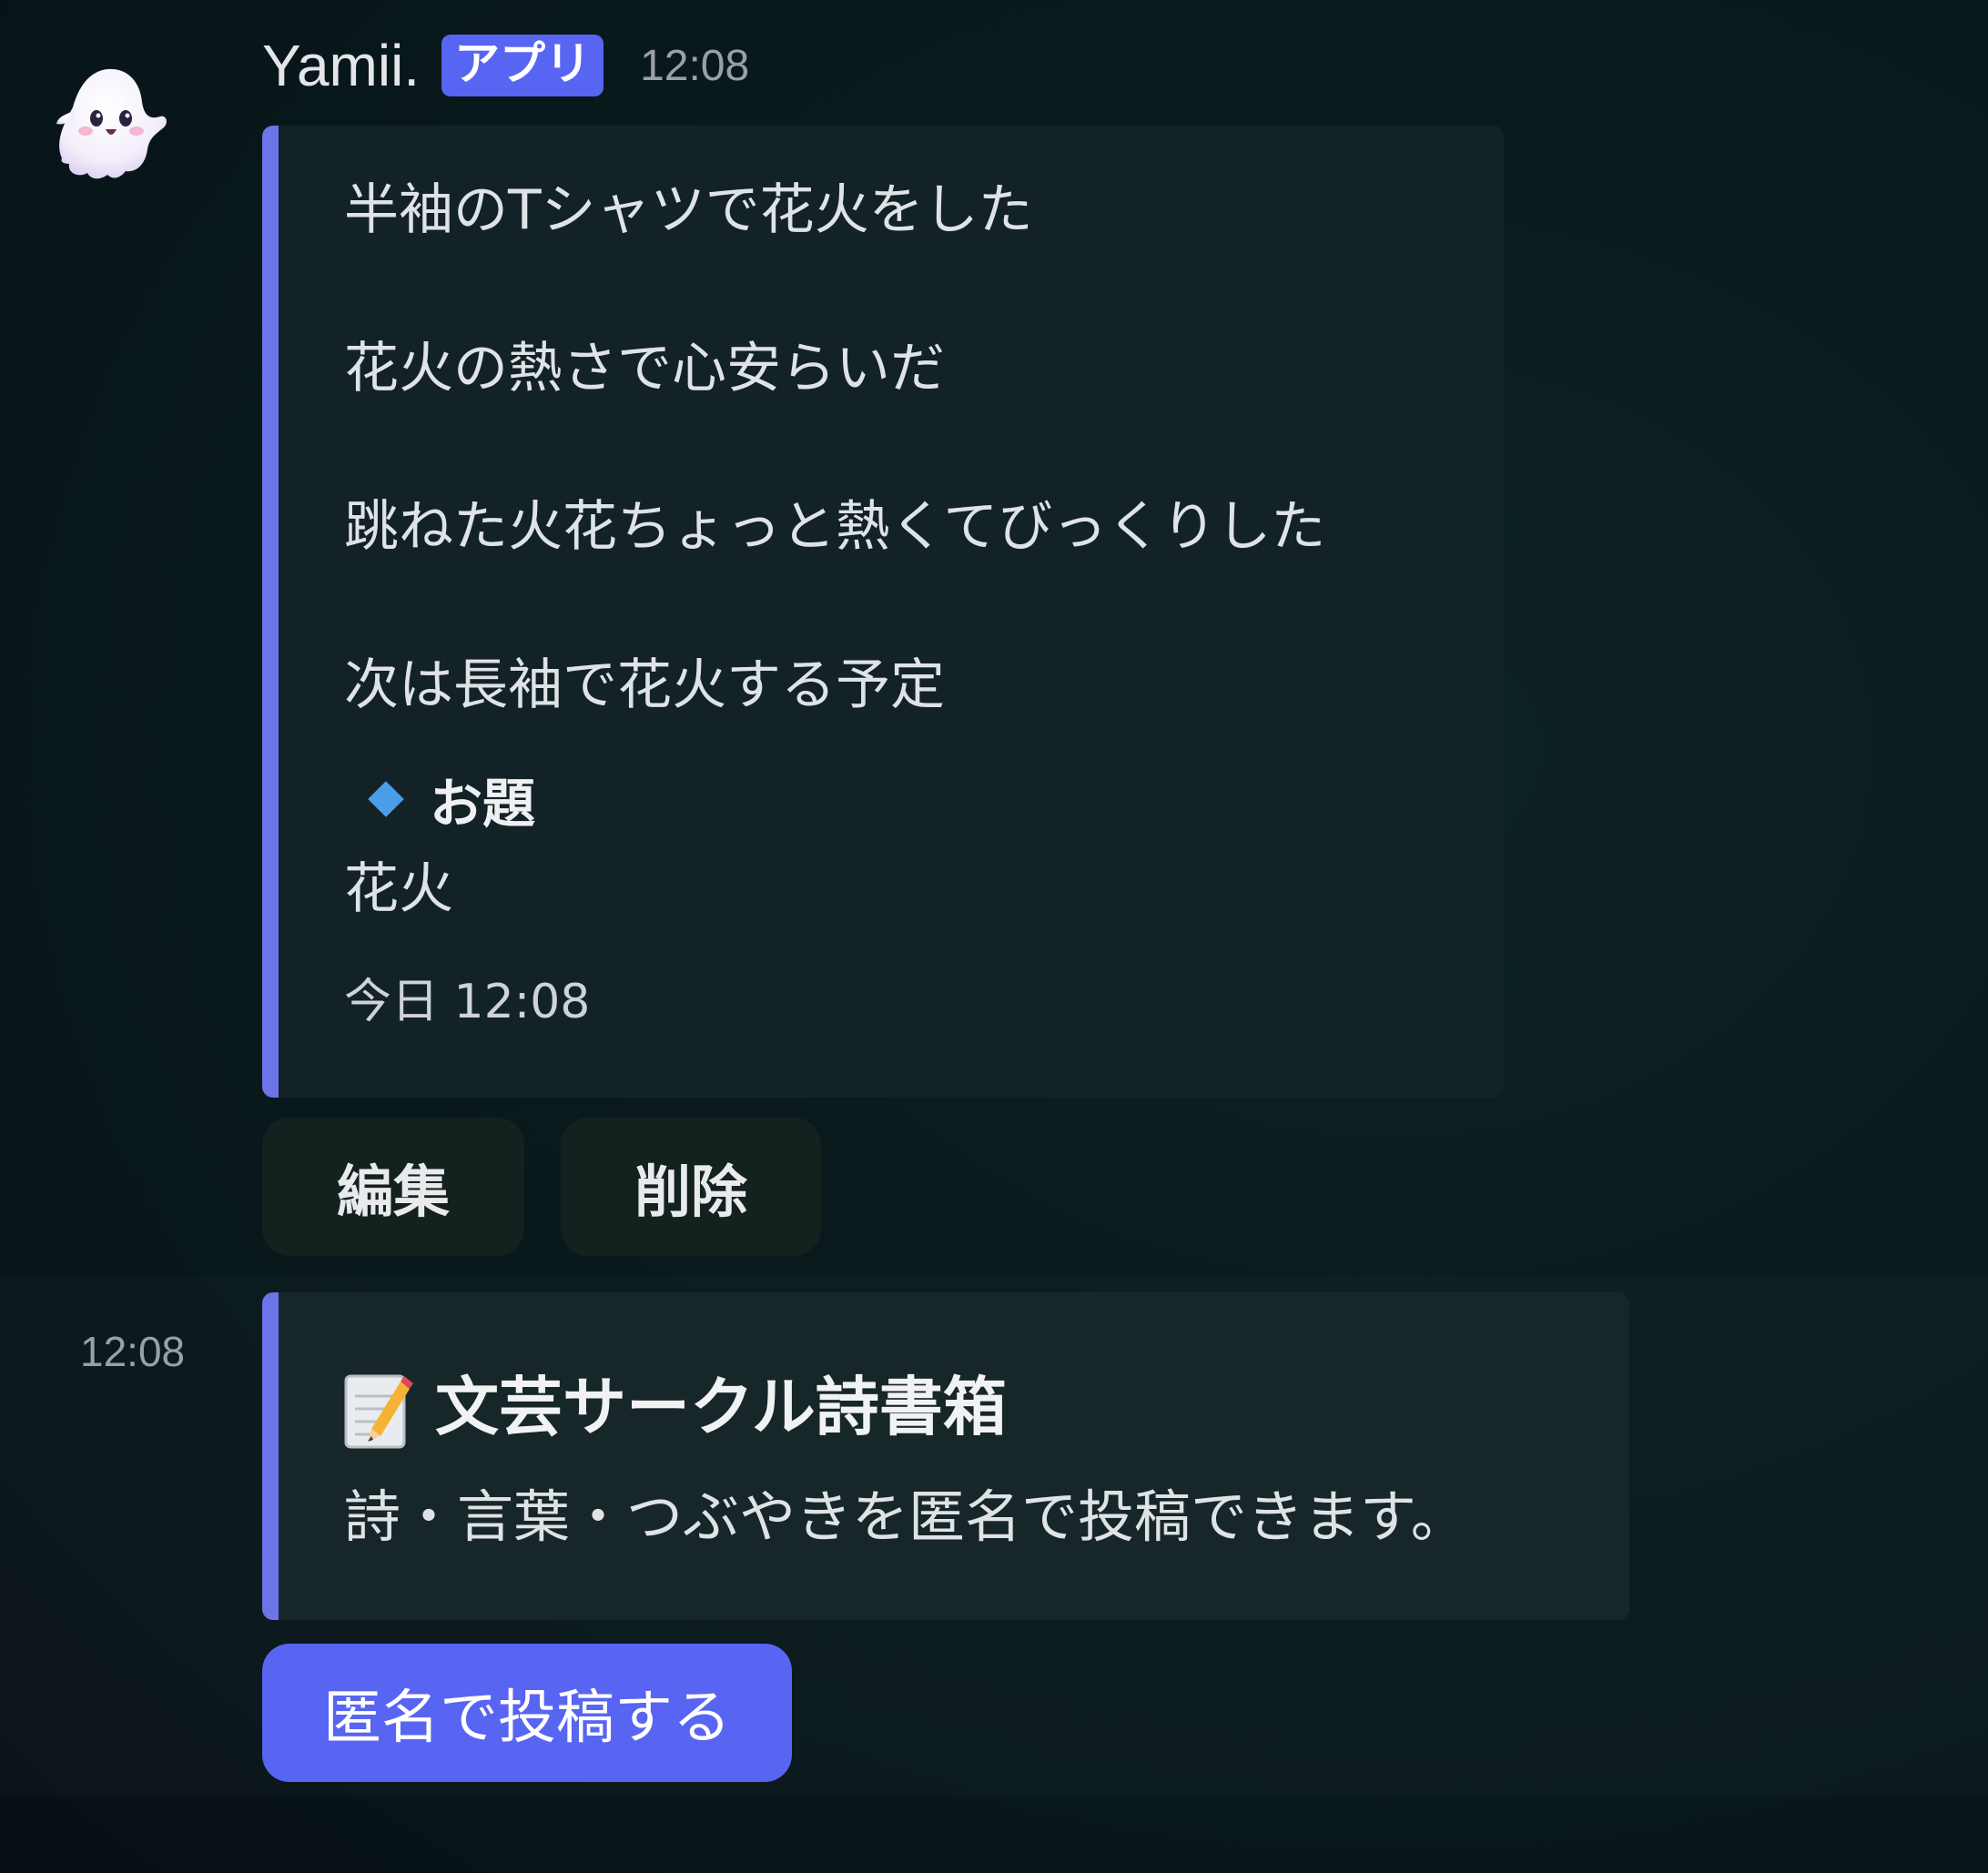 The height and width of the screenshot is (1873, 1988). Describe the element at coordinates (483, 804) in the screenshot. I see `field-name-label: お題` at that location.